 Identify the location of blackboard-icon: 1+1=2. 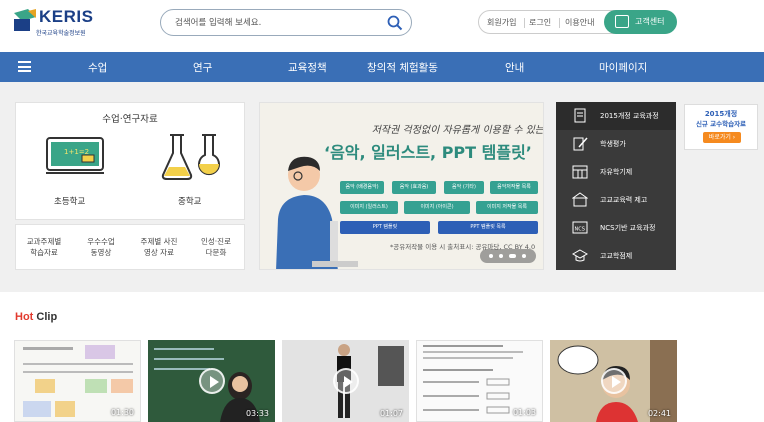
(75, 156).